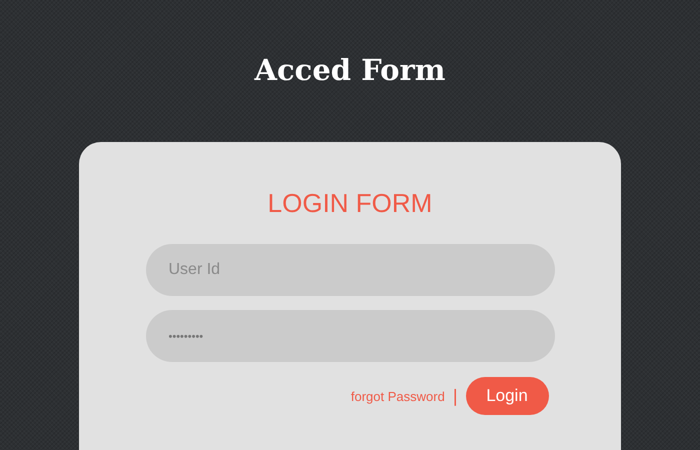 The image size is (700, 450). I want to click on form-heading: LOGIN FORM, so click(350, 203).